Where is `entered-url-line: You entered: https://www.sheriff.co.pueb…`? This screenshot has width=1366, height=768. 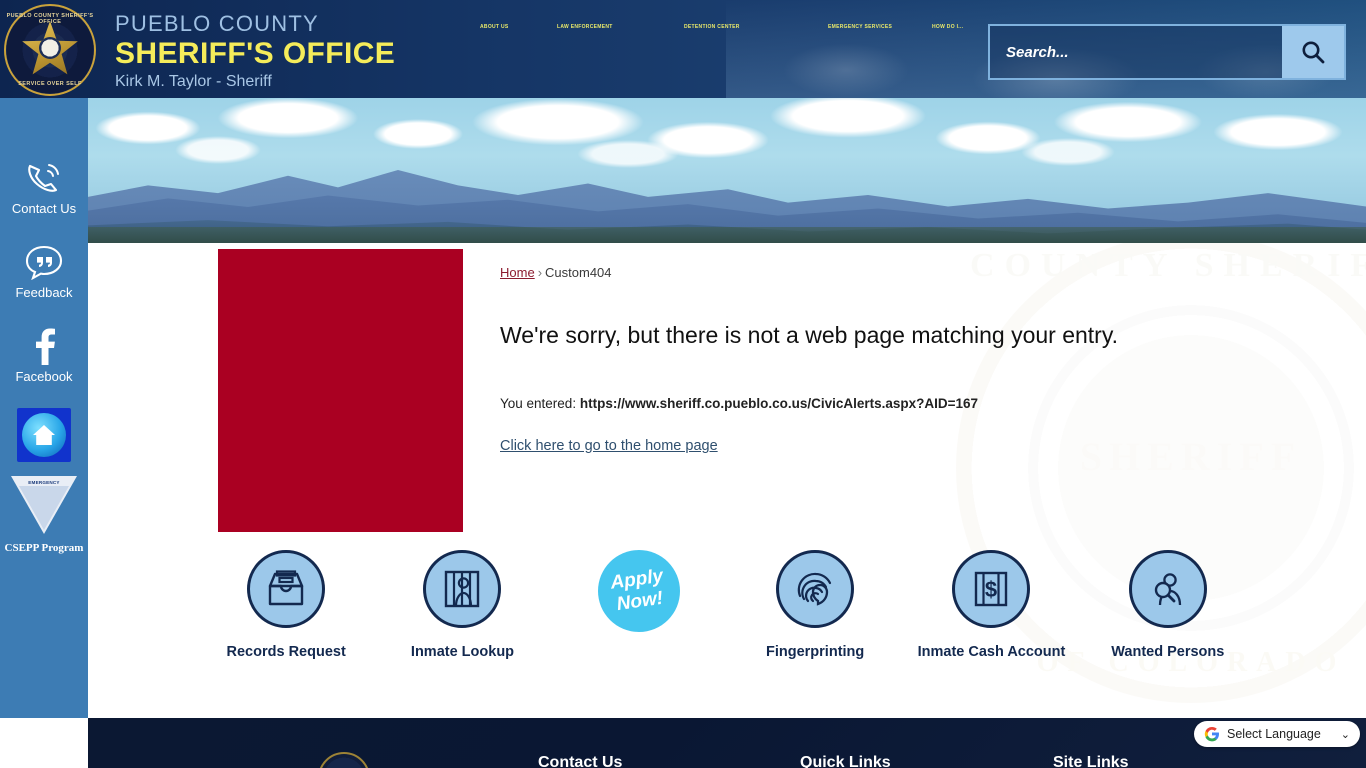
entered-url-line: You entered: https://www.sheriff.co.pueb… is located at coordinates (850, 403).